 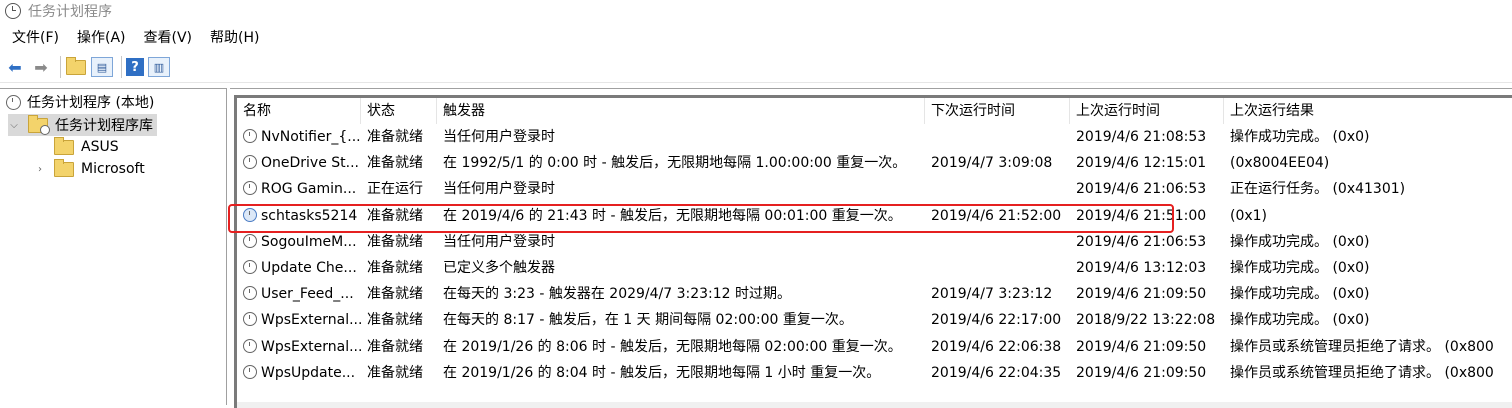 What do you see at coordinates (14, 125) in the screenshot?
I see `chevron-down-icon: ⌵` at bounding box center [14, 125].